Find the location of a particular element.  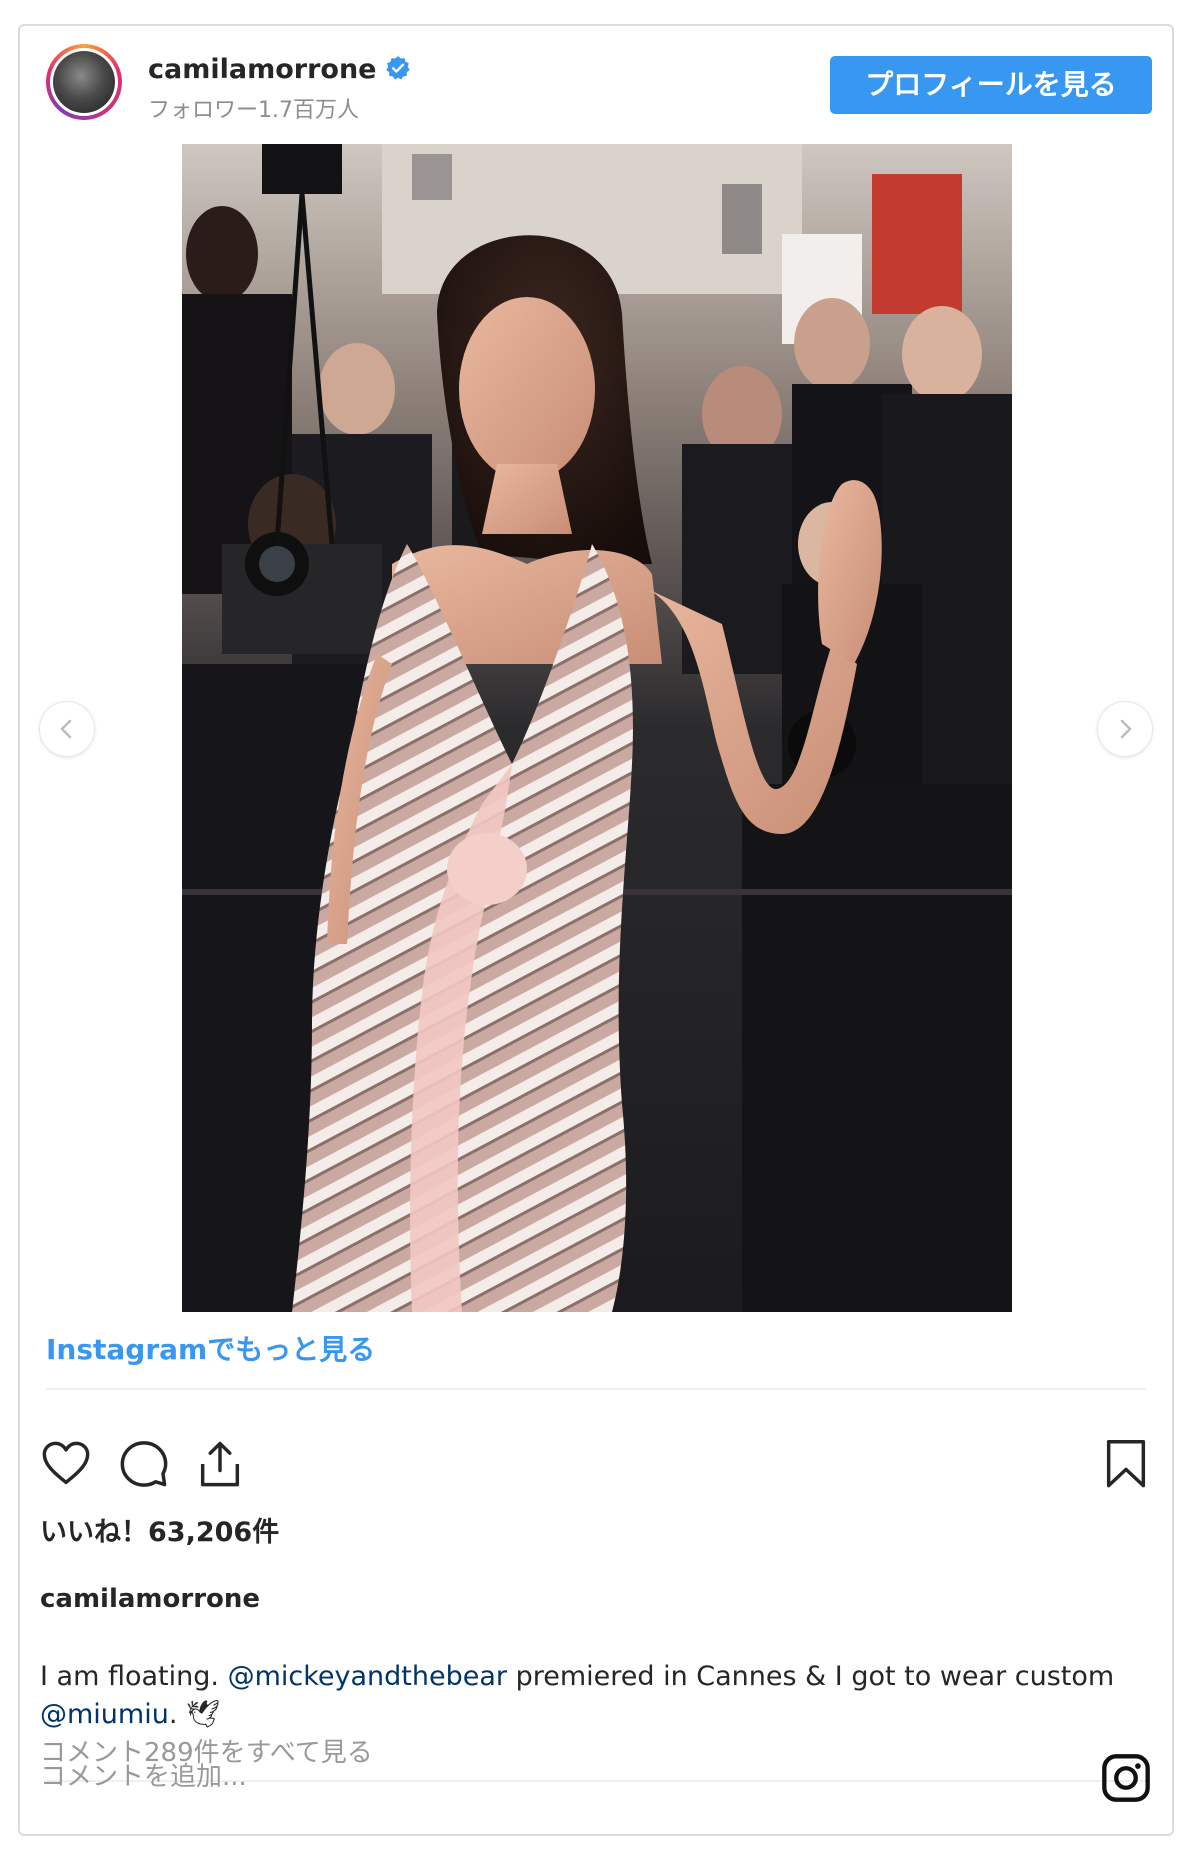

verified-badge-icon is located at coordinates (397, 67).